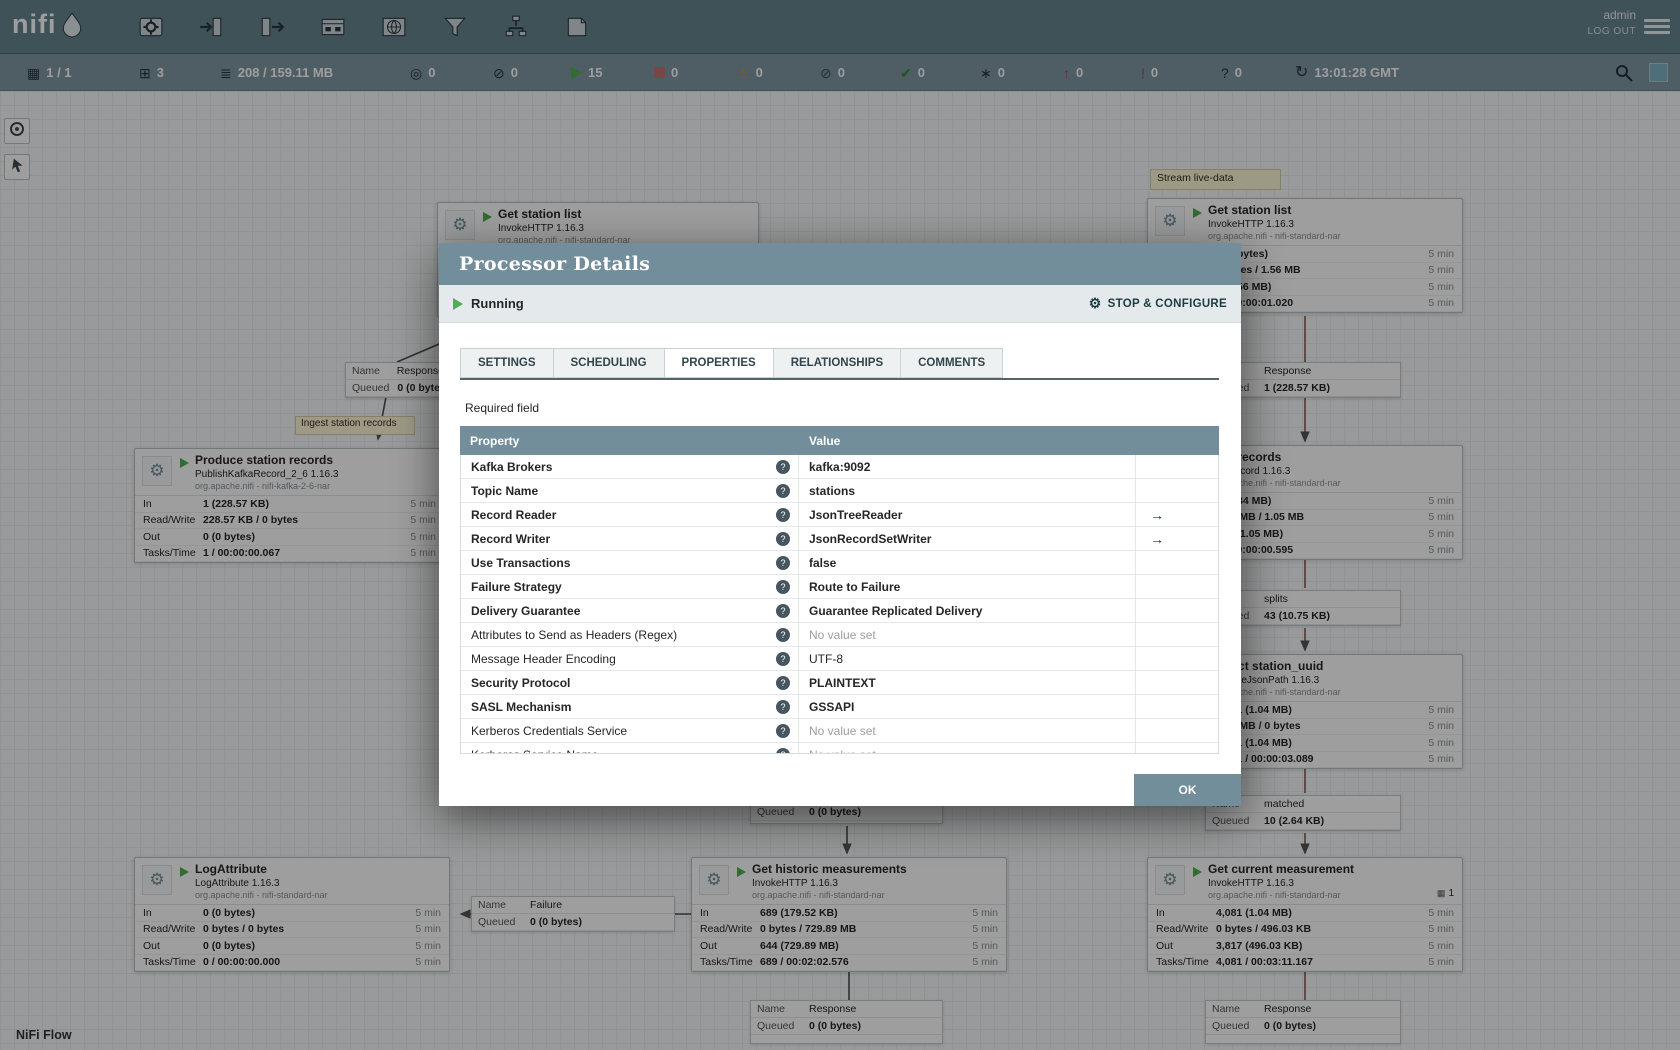 The height and width of the screenshot is (1050, 1680). I want to click on property-name: Delivery Guarantee, so click(526, 610).